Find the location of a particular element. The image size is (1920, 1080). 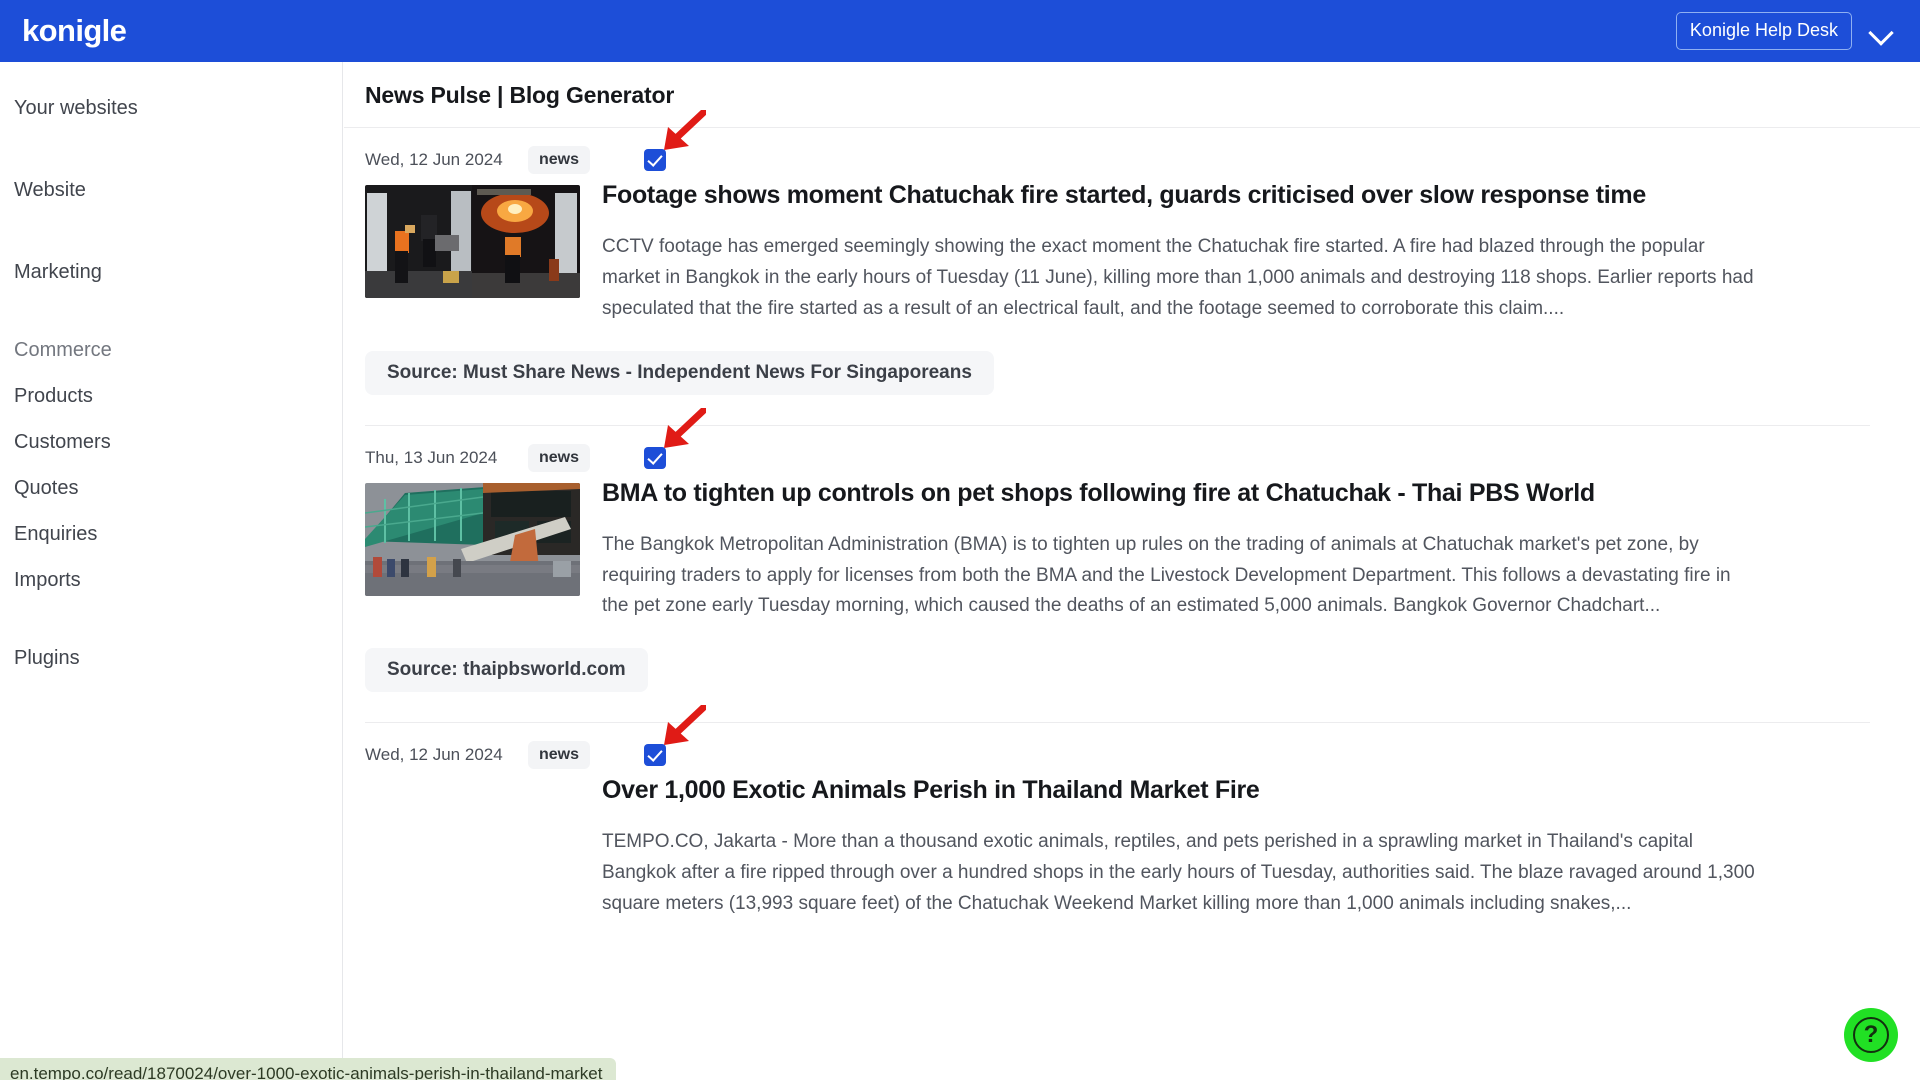

sidebar-item-quotes: Quotes is located at coordinates (171, 488).